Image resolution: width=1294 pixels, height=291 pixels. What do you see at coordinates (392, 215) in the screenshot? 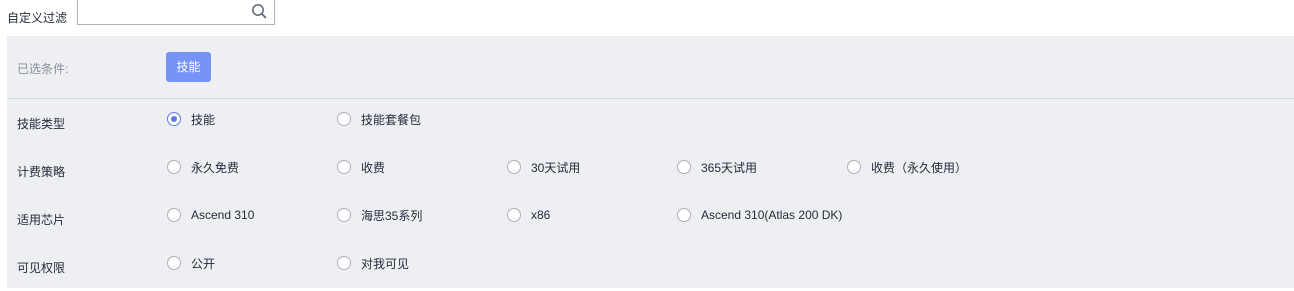
I see `radio-option-label: 海思35系列` at bounding box center [392, 215].